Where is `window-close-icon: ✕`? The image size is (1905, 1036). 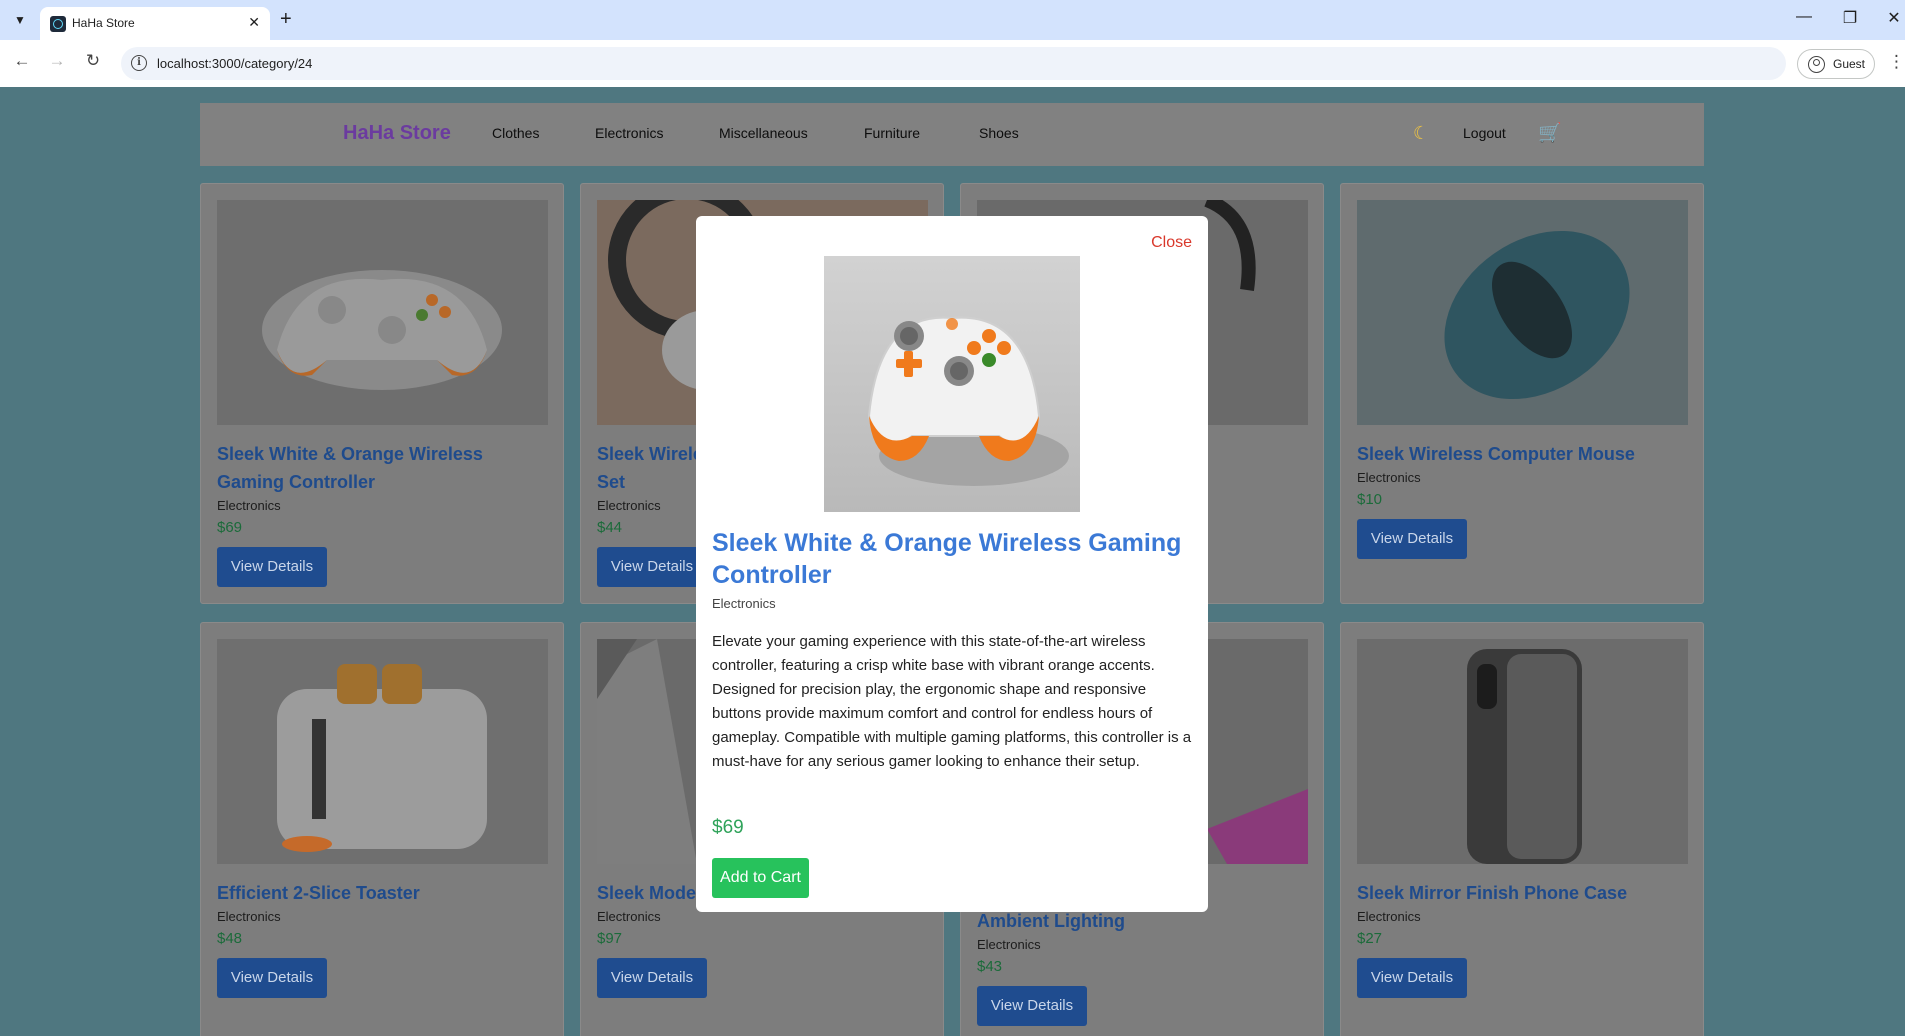 window-close-icon: ✕ is located at coordinates (1893, 18).